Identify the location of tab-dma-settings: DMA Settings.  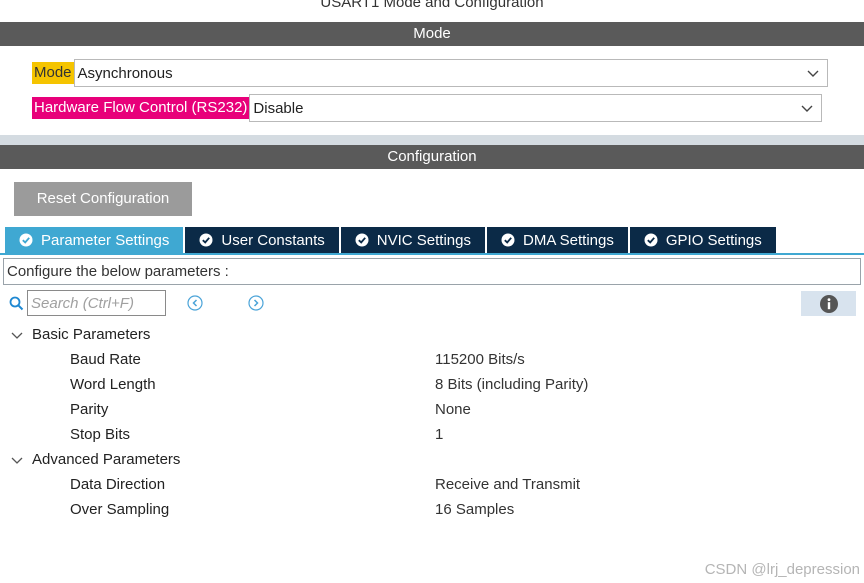
(557, 240).